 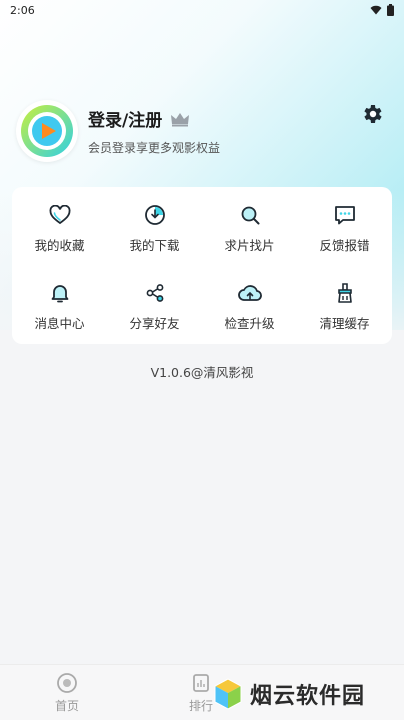 What do you see at coordinates (59, 323) in the screenshot?
I see `menu-item-label: 消息中心` at bounding box center [59, 323].